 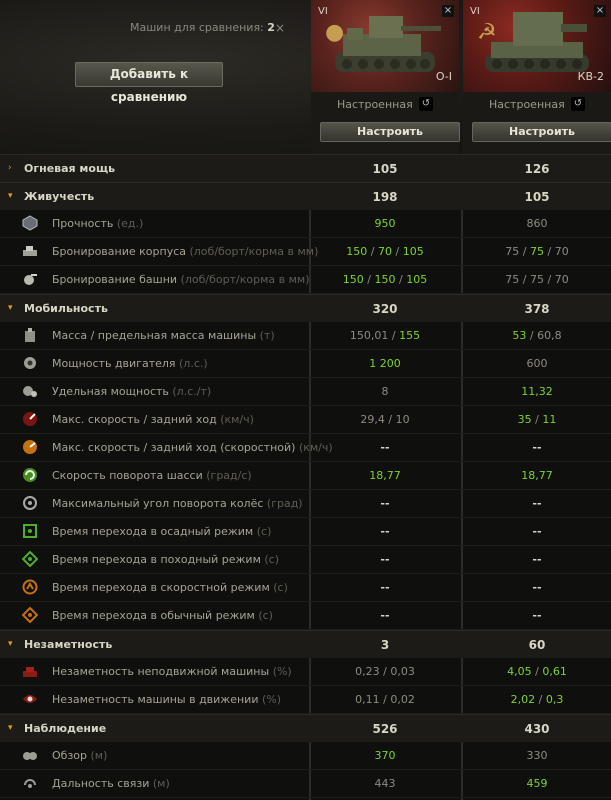 What do you see at coordinates (537, 783) in the screenshot?
I see `value-part: 459` at bounding box center [537, 783].